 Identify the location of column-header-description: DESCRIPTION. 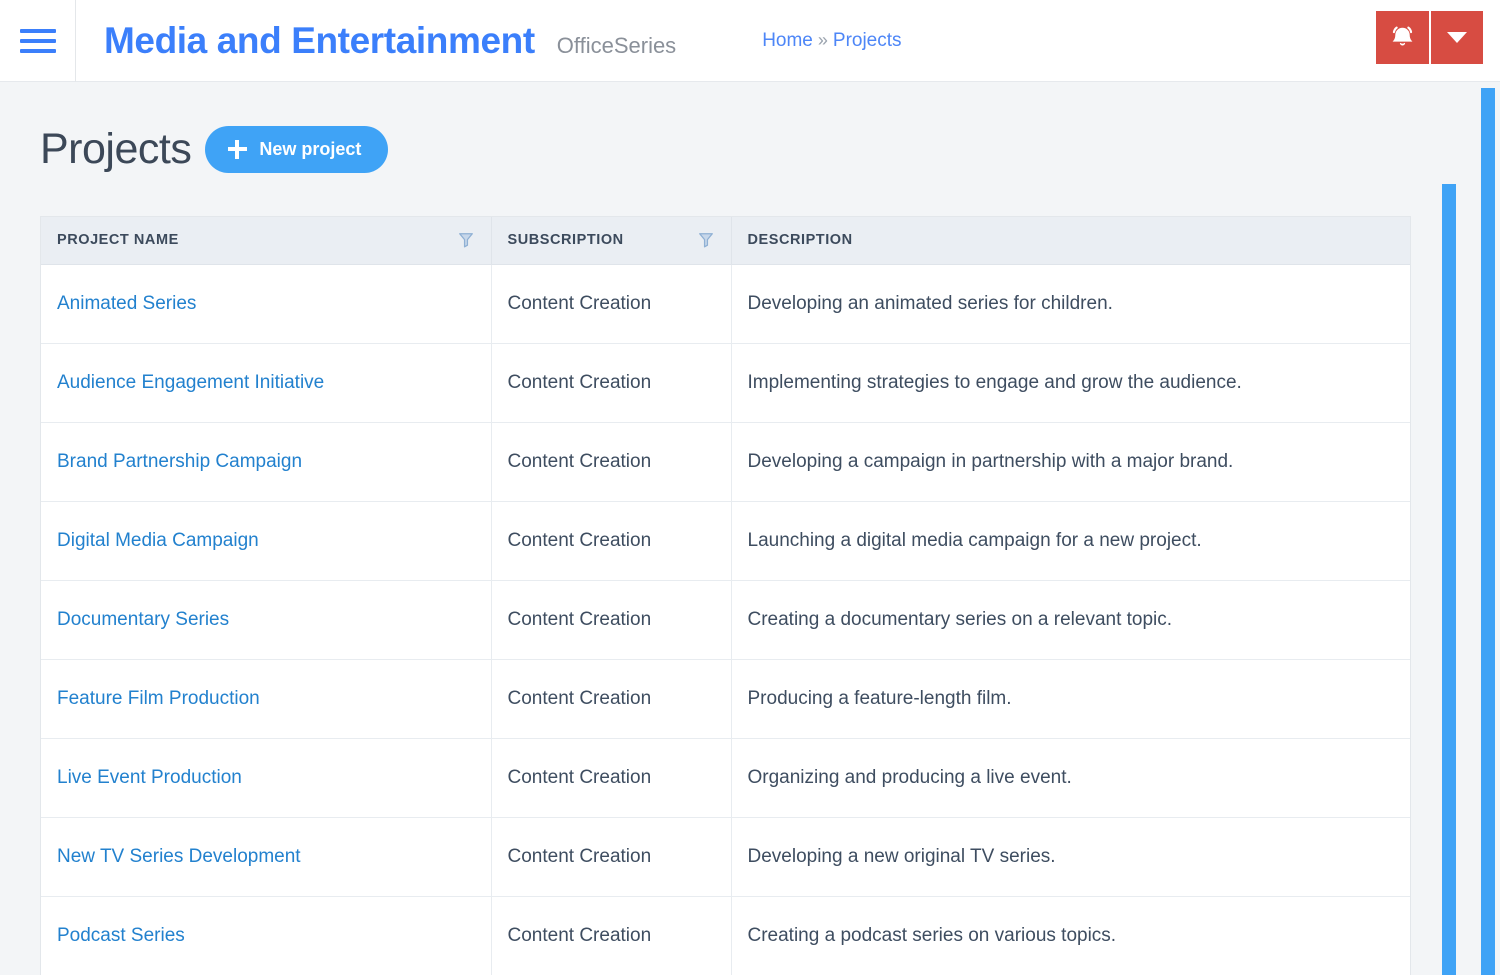
(1070, 241).